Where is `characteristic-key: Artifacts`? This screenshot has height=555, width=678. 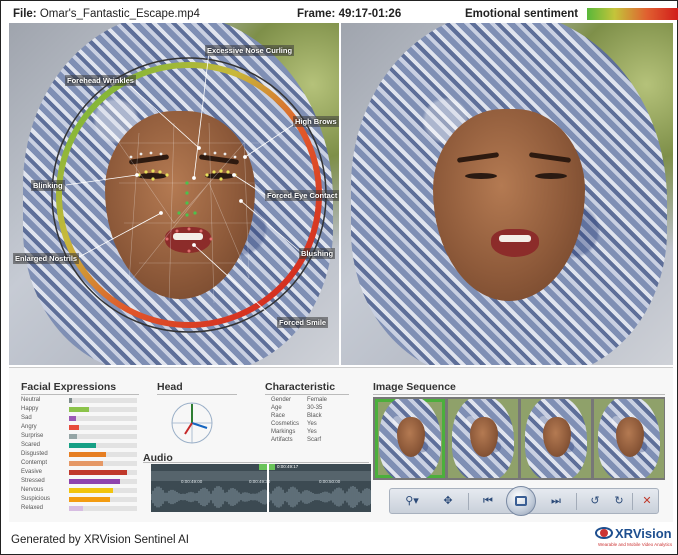
characteristic-key: Artifacts is located at coordinates (282, 440).